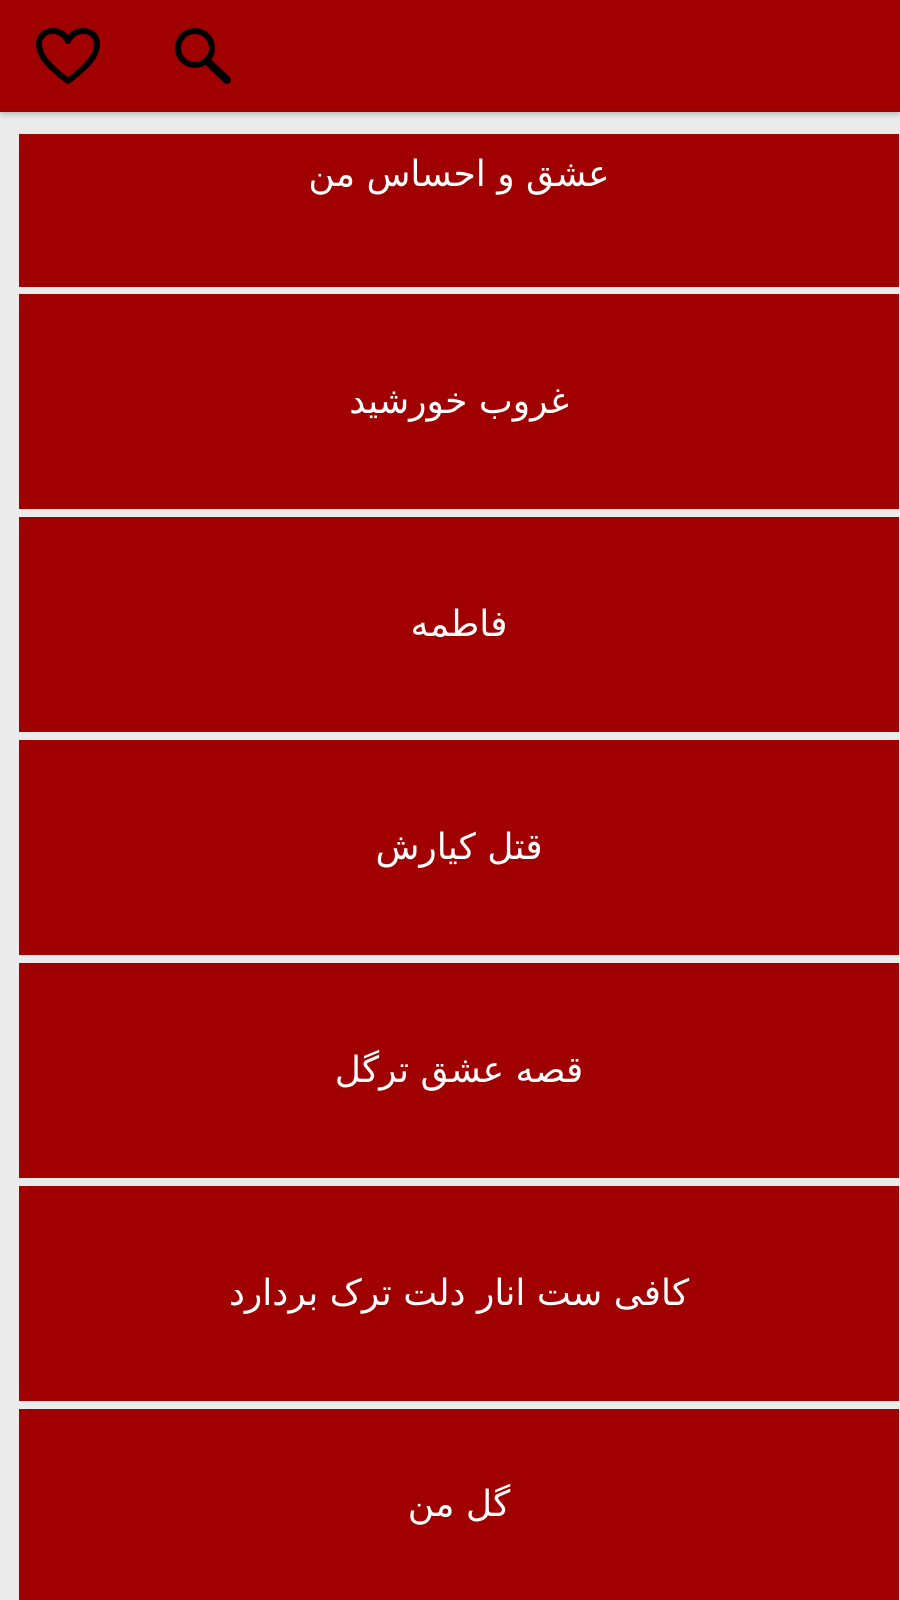  I want to click on list-item: کافی ست انار دلت ترک بردارد, so click(459, 1293).